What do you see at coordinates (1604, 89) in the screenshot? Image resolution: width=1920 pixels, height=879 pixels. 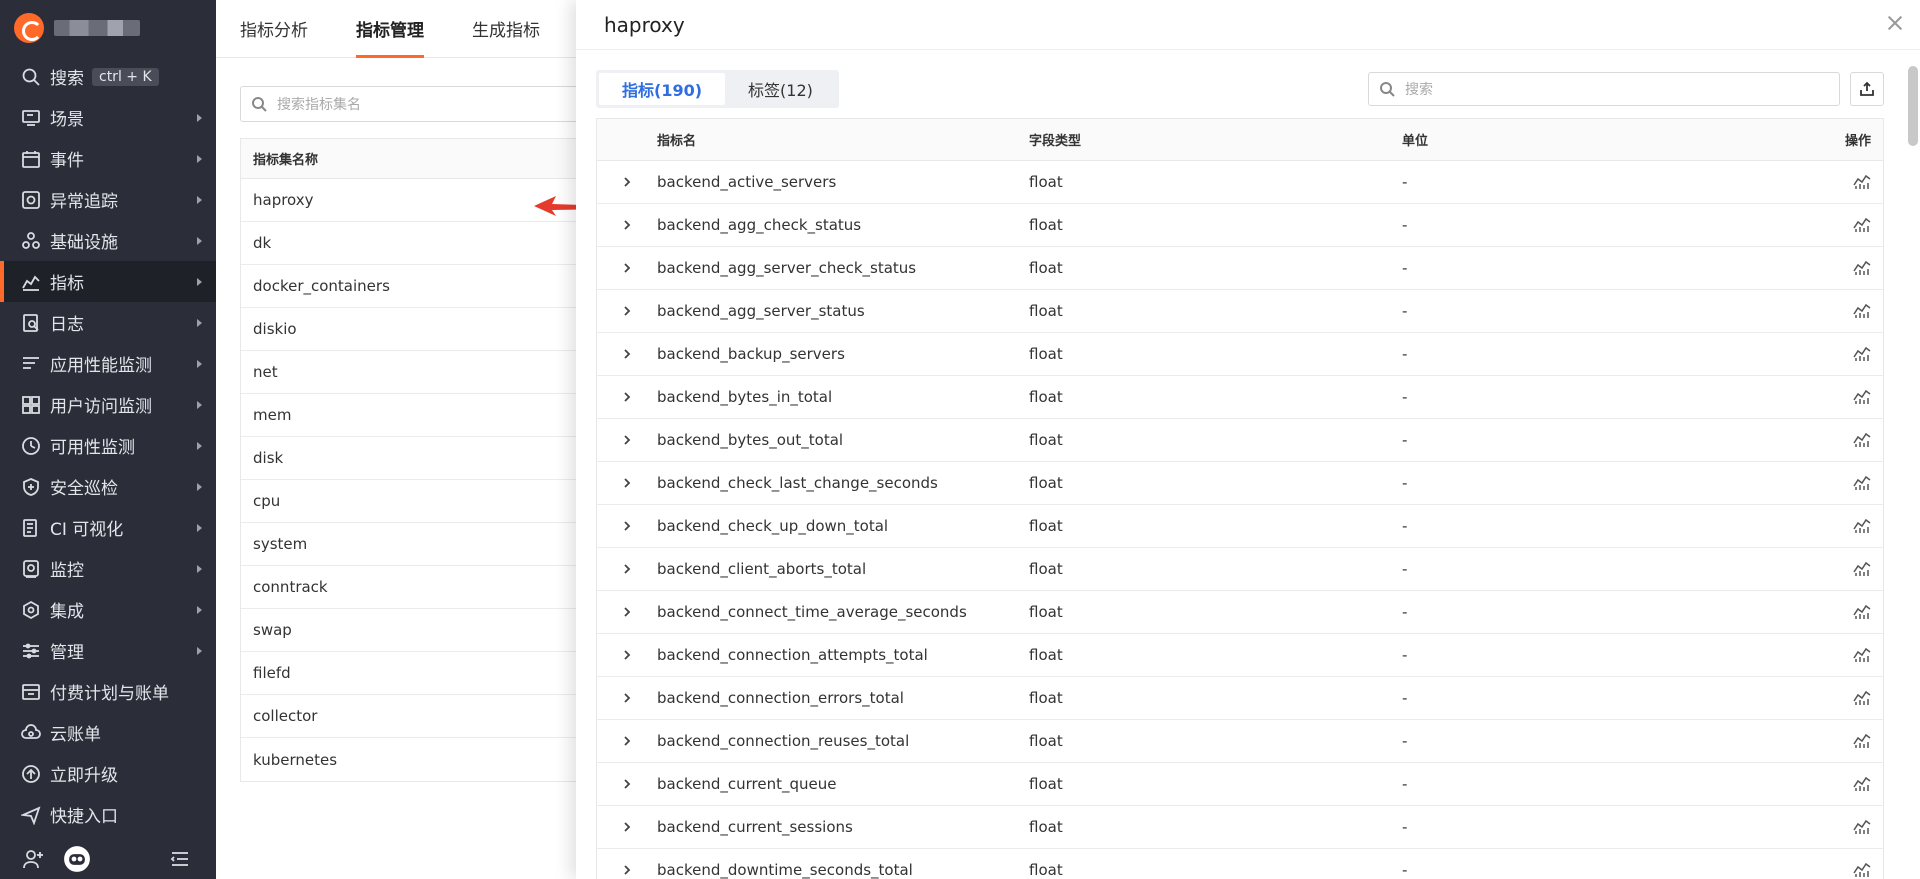 I see `metric-search-input: 搜索` at bounding box center [1604, 89].